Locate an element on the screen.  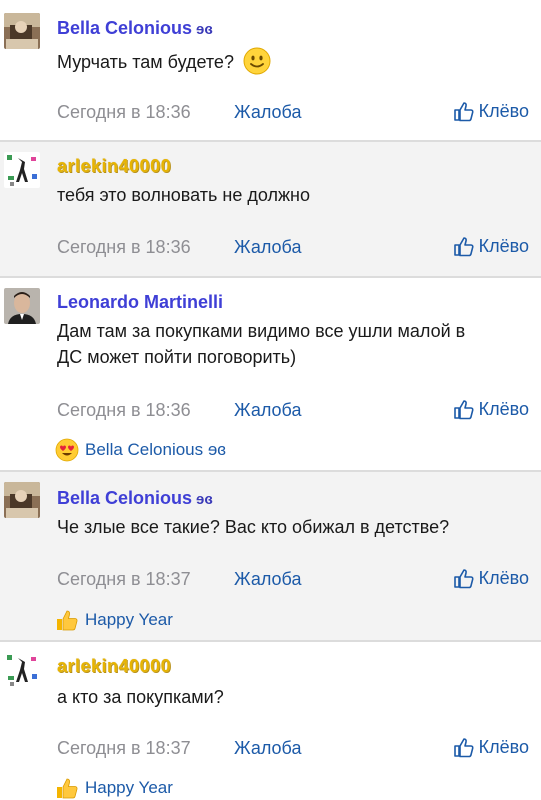
smile-emoji is located at coordinates (257, 61).